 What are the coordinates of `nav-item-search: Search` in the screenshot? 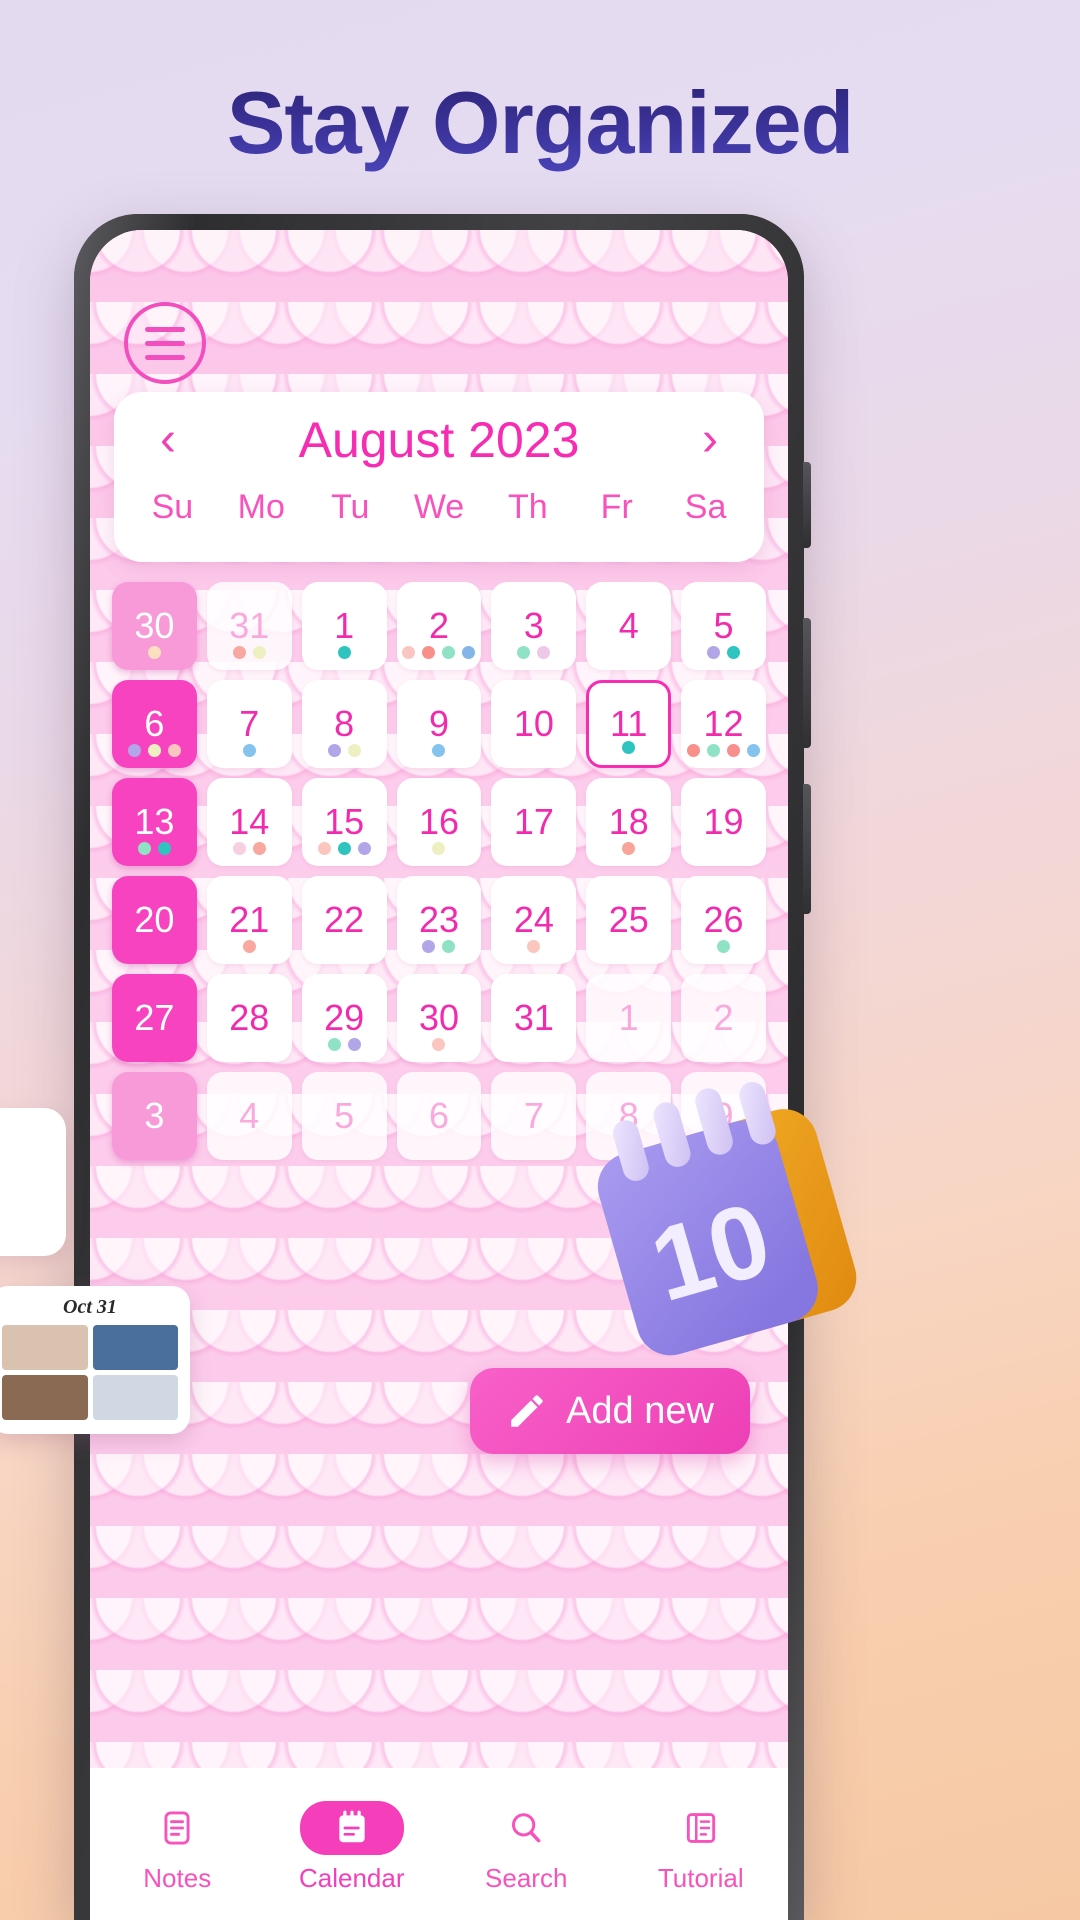 It's located at (526, 1847).